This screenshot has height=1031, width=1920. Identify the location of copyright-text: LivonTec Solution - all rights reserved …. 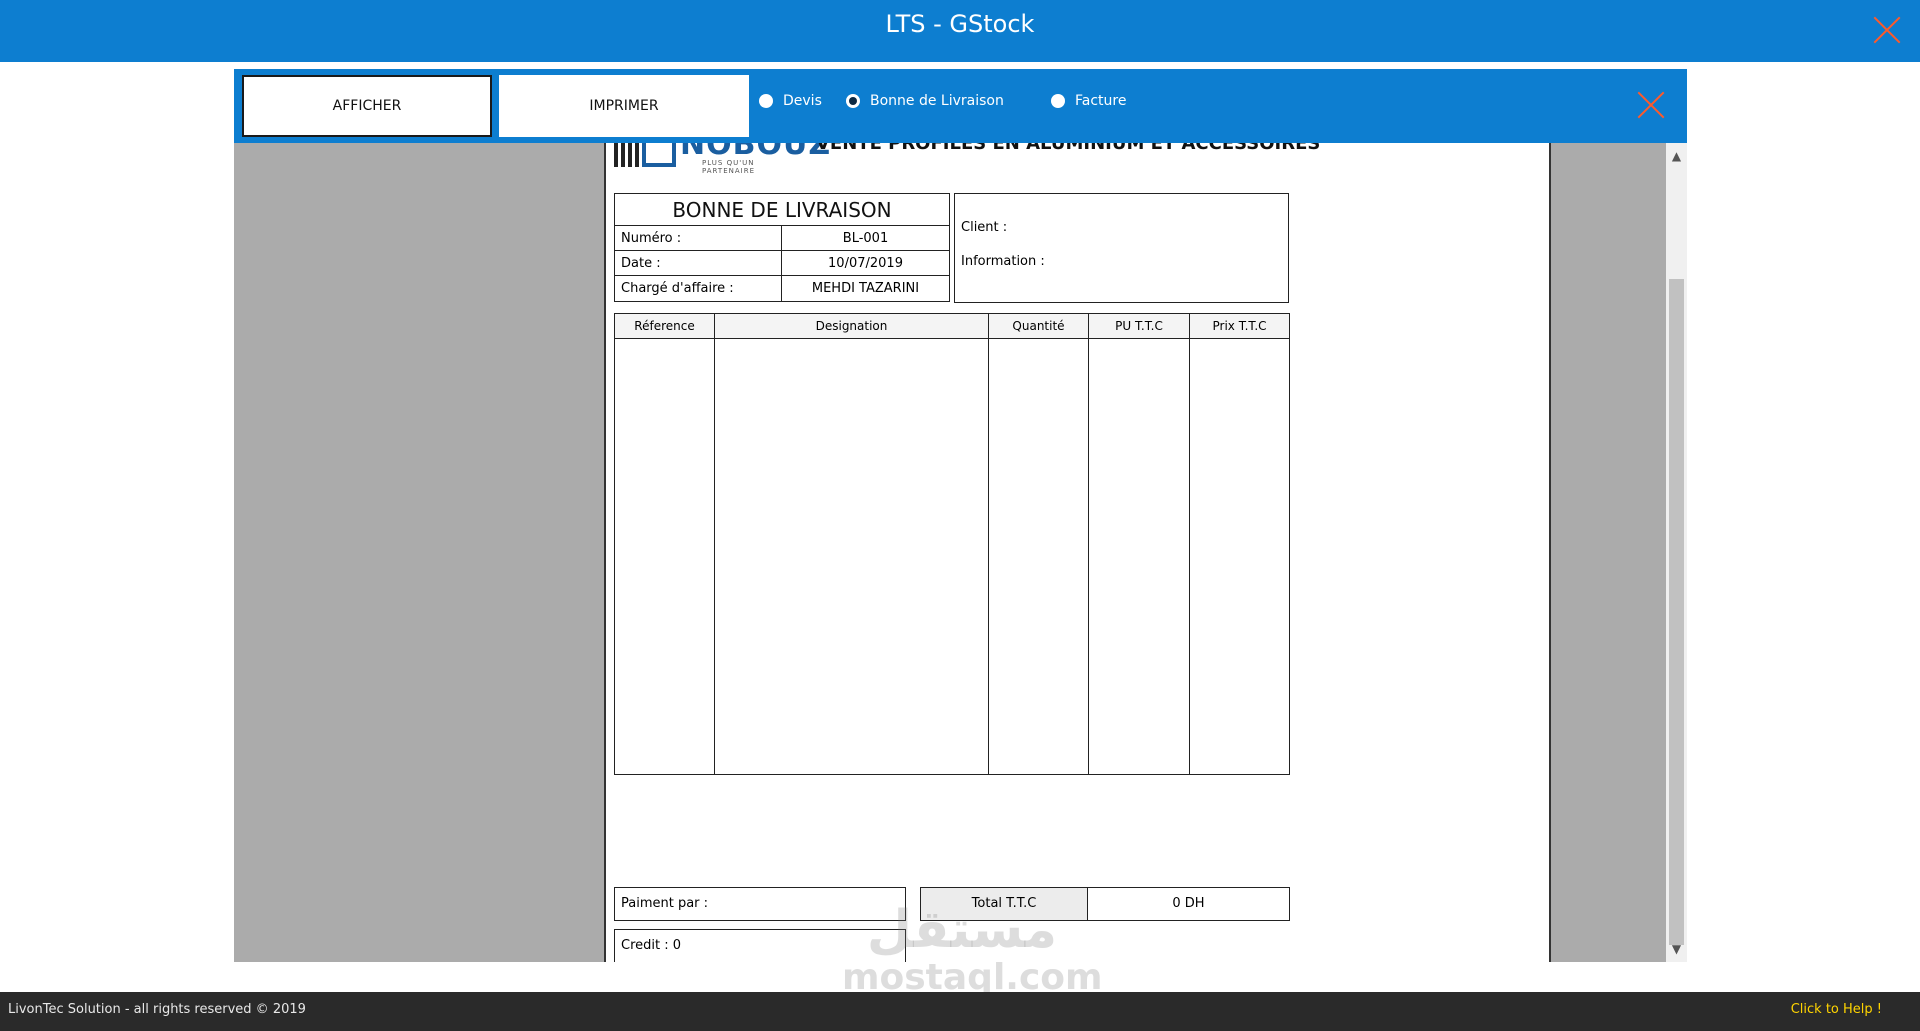
(157, 1009).